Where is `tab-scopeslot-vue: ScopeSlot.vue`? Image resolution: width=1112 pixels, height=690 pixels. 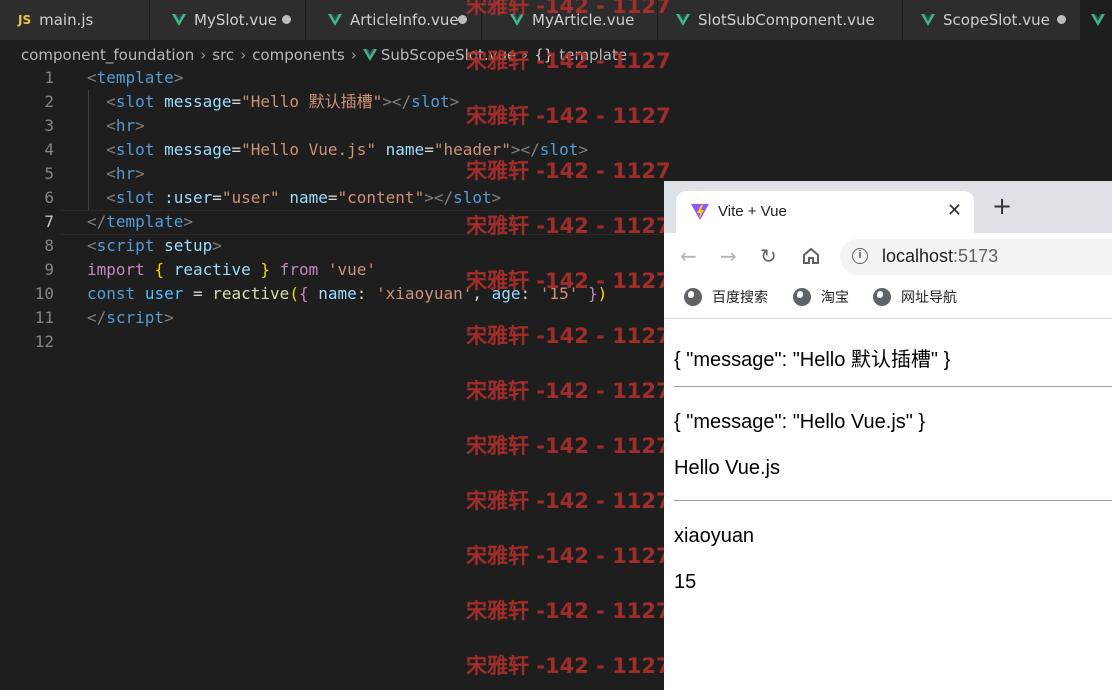
tab-scopeslot-vue: ScopeSlot.vue is located at coordinates (992, 20).